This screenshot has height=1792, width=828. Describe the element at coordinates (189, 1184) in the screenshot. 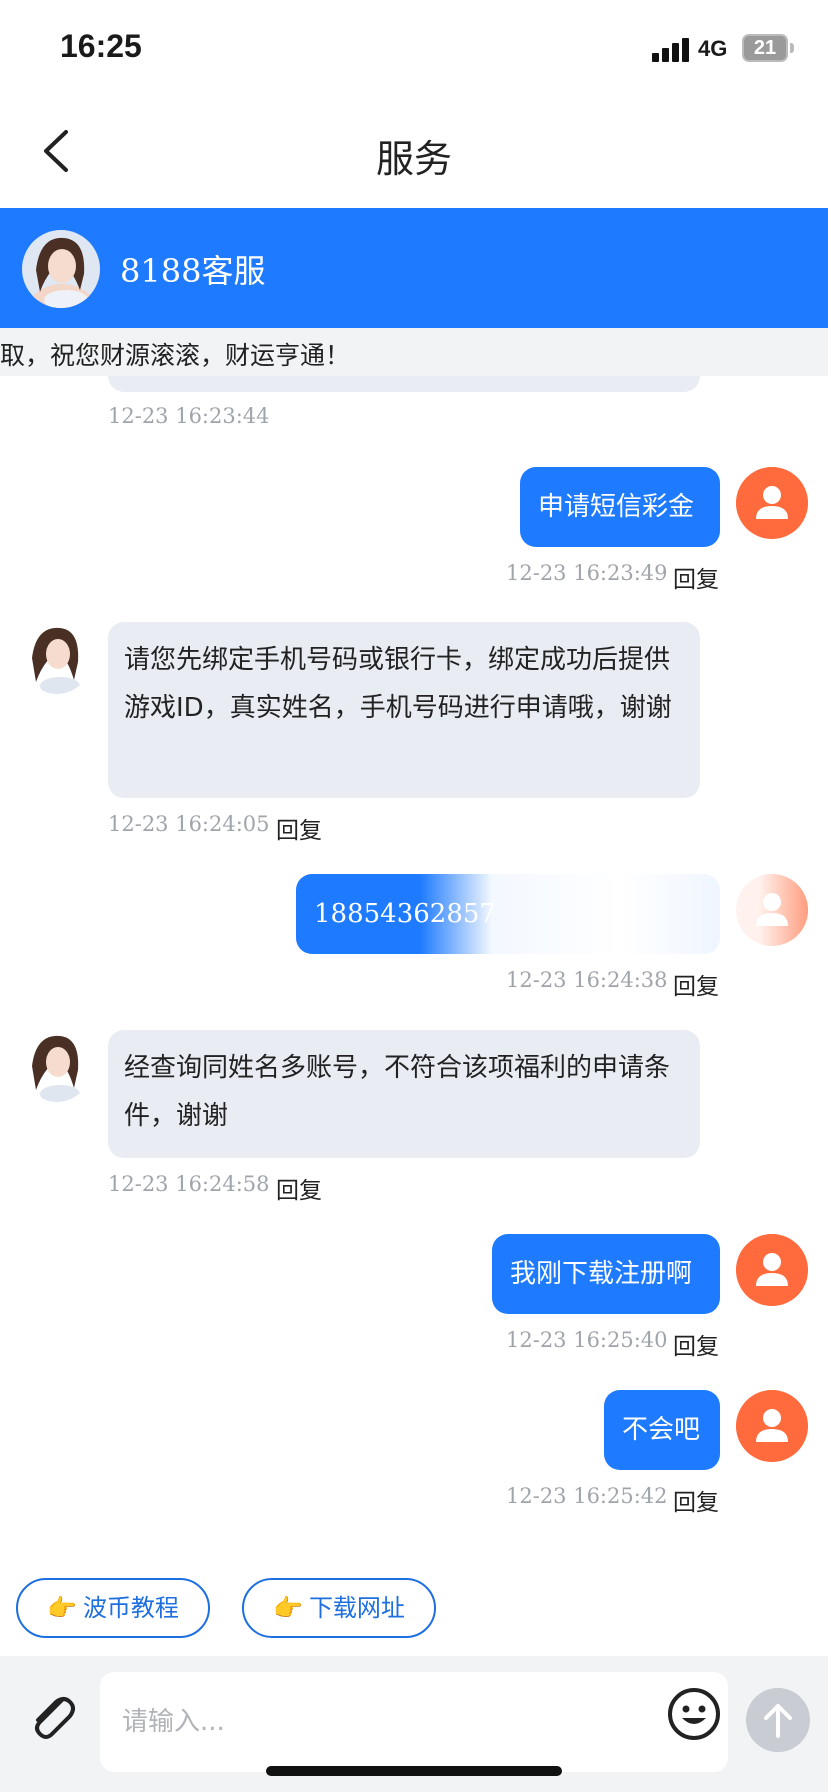

I see `message-time: 12-23 16:24:58` at that location.